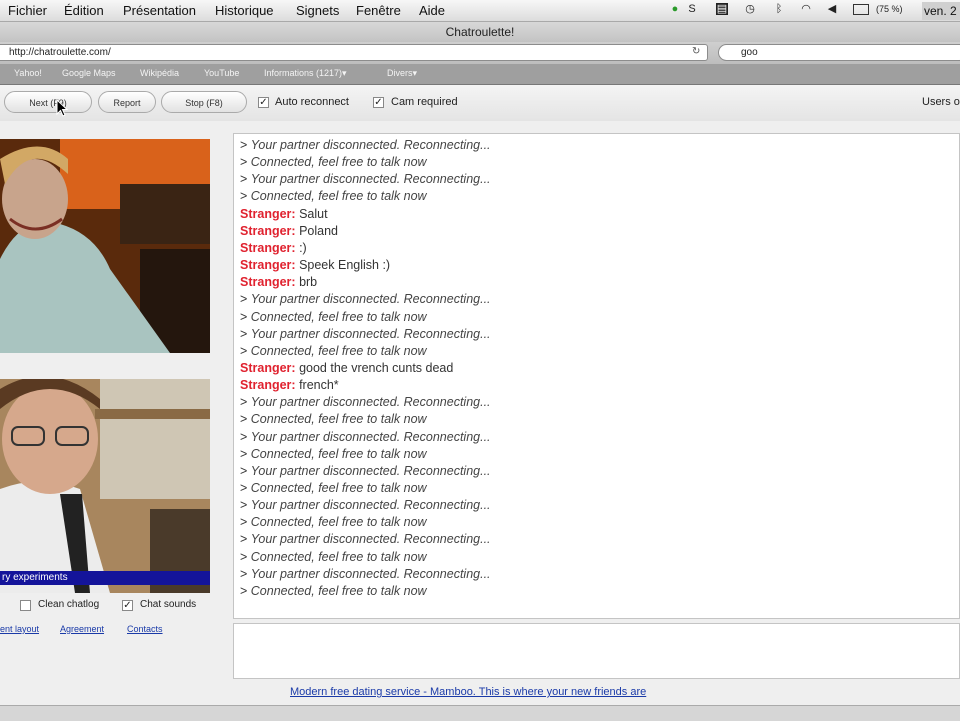 This screenshot has width=960, height=721. What do you see at coordinates (402, 73) in the screenshot?
I see `bookmark-divers: Divers▾` at bounding box center [402, 73].